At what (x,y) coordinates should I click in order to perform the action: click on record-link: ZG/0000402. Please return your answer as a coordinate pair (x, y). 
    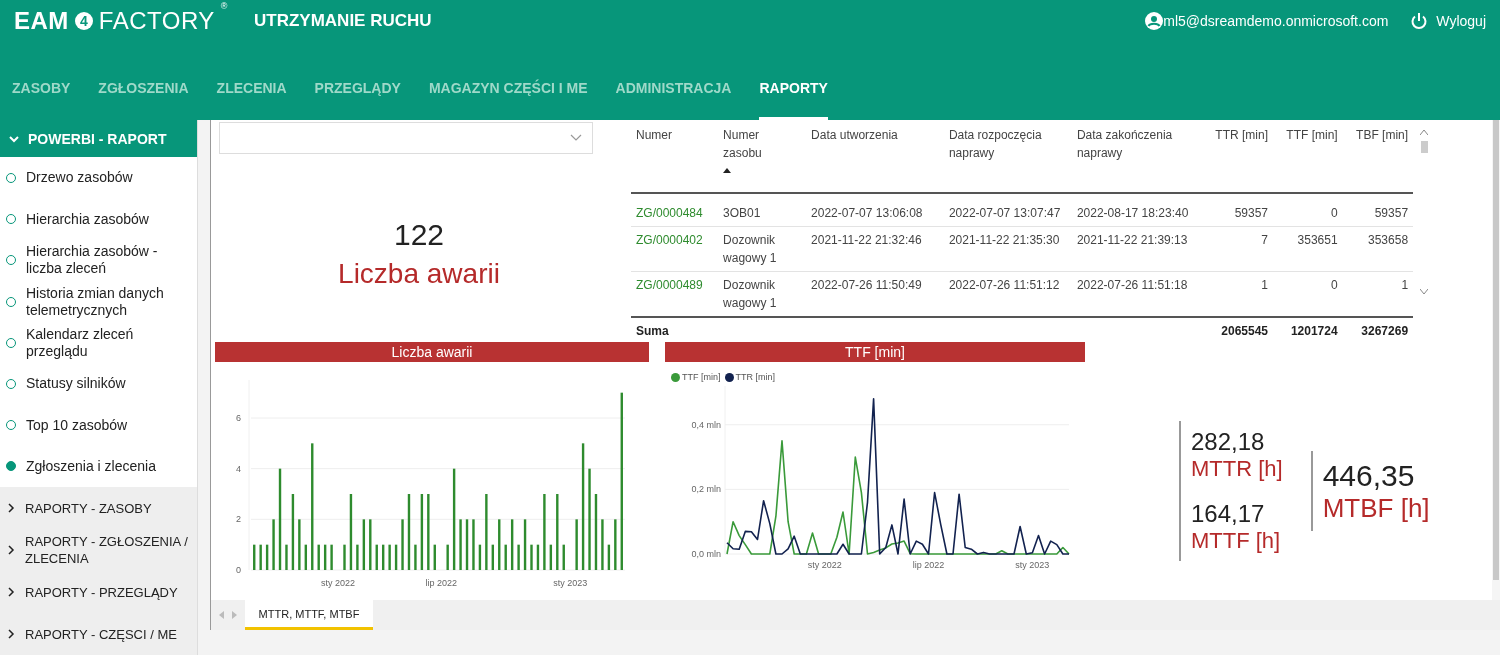
    Looking at the image, I should click on (675, 249).